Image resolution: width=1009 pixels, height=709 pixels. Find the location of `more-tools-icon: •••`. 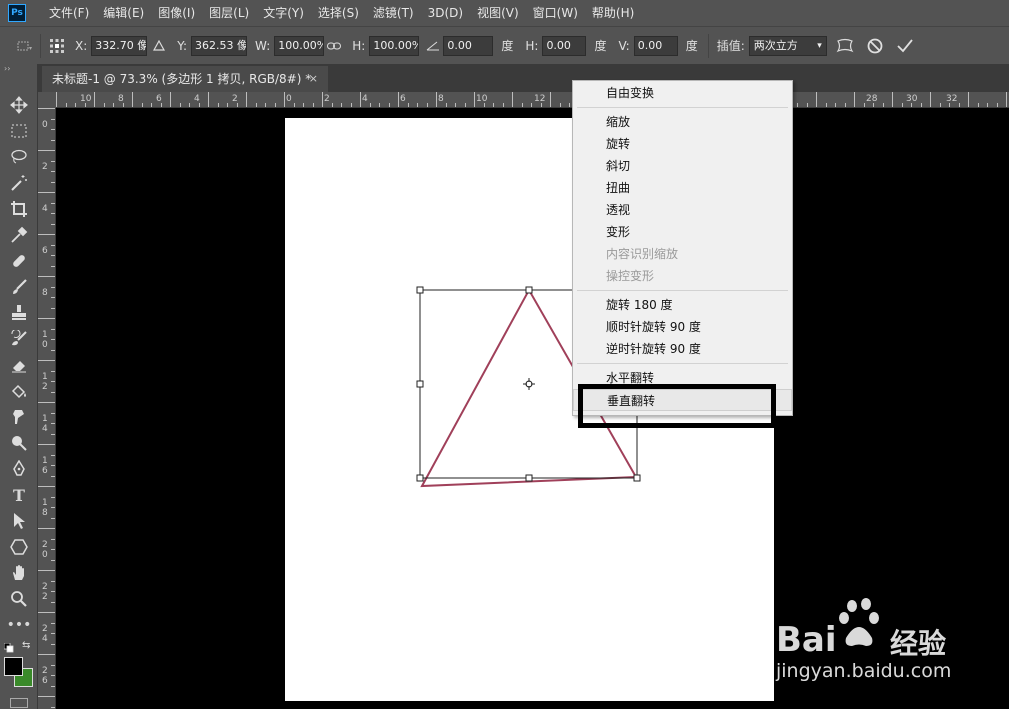

more-tools-icon: ••• is located at coordinates (19, 625).